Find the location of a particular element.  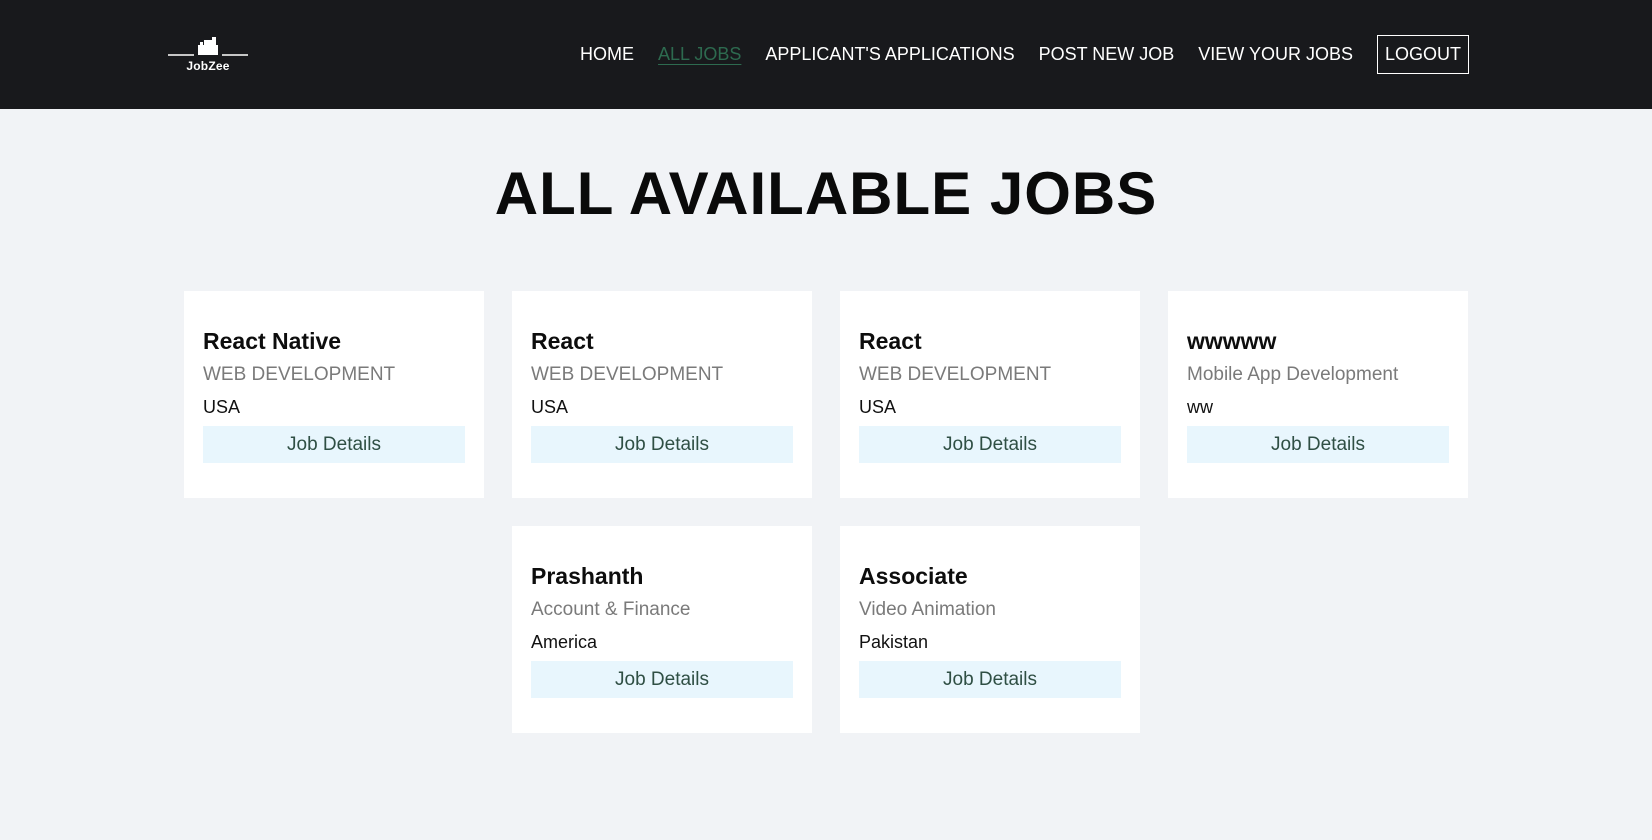

job-country: America is located at coordinates (564, 642).